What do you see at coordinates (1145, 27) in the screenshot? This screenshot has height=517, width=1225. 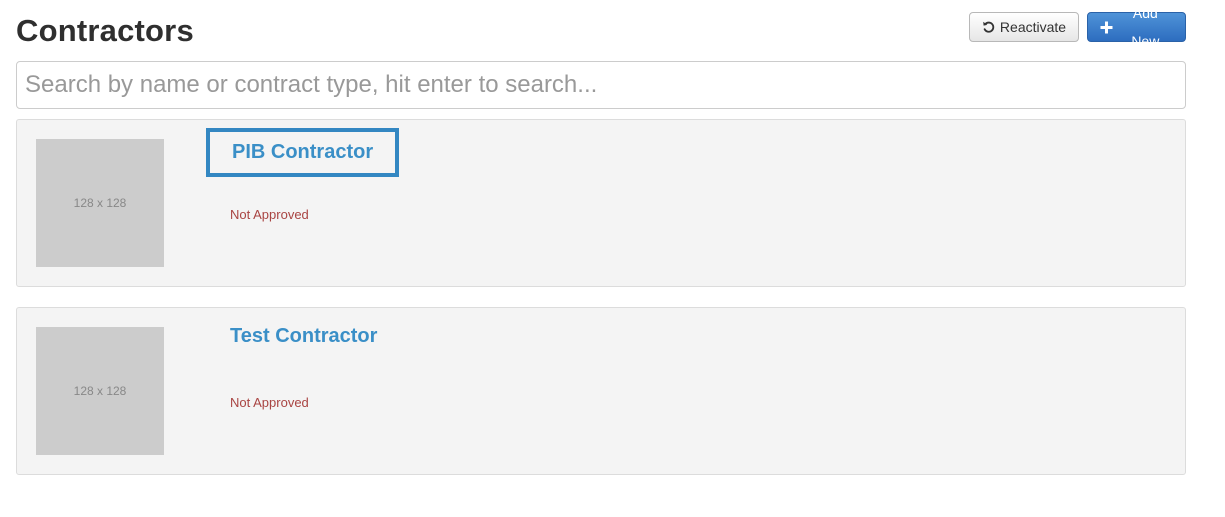 I see `add-new-label: Add New` at bounding box center [1145, 27].